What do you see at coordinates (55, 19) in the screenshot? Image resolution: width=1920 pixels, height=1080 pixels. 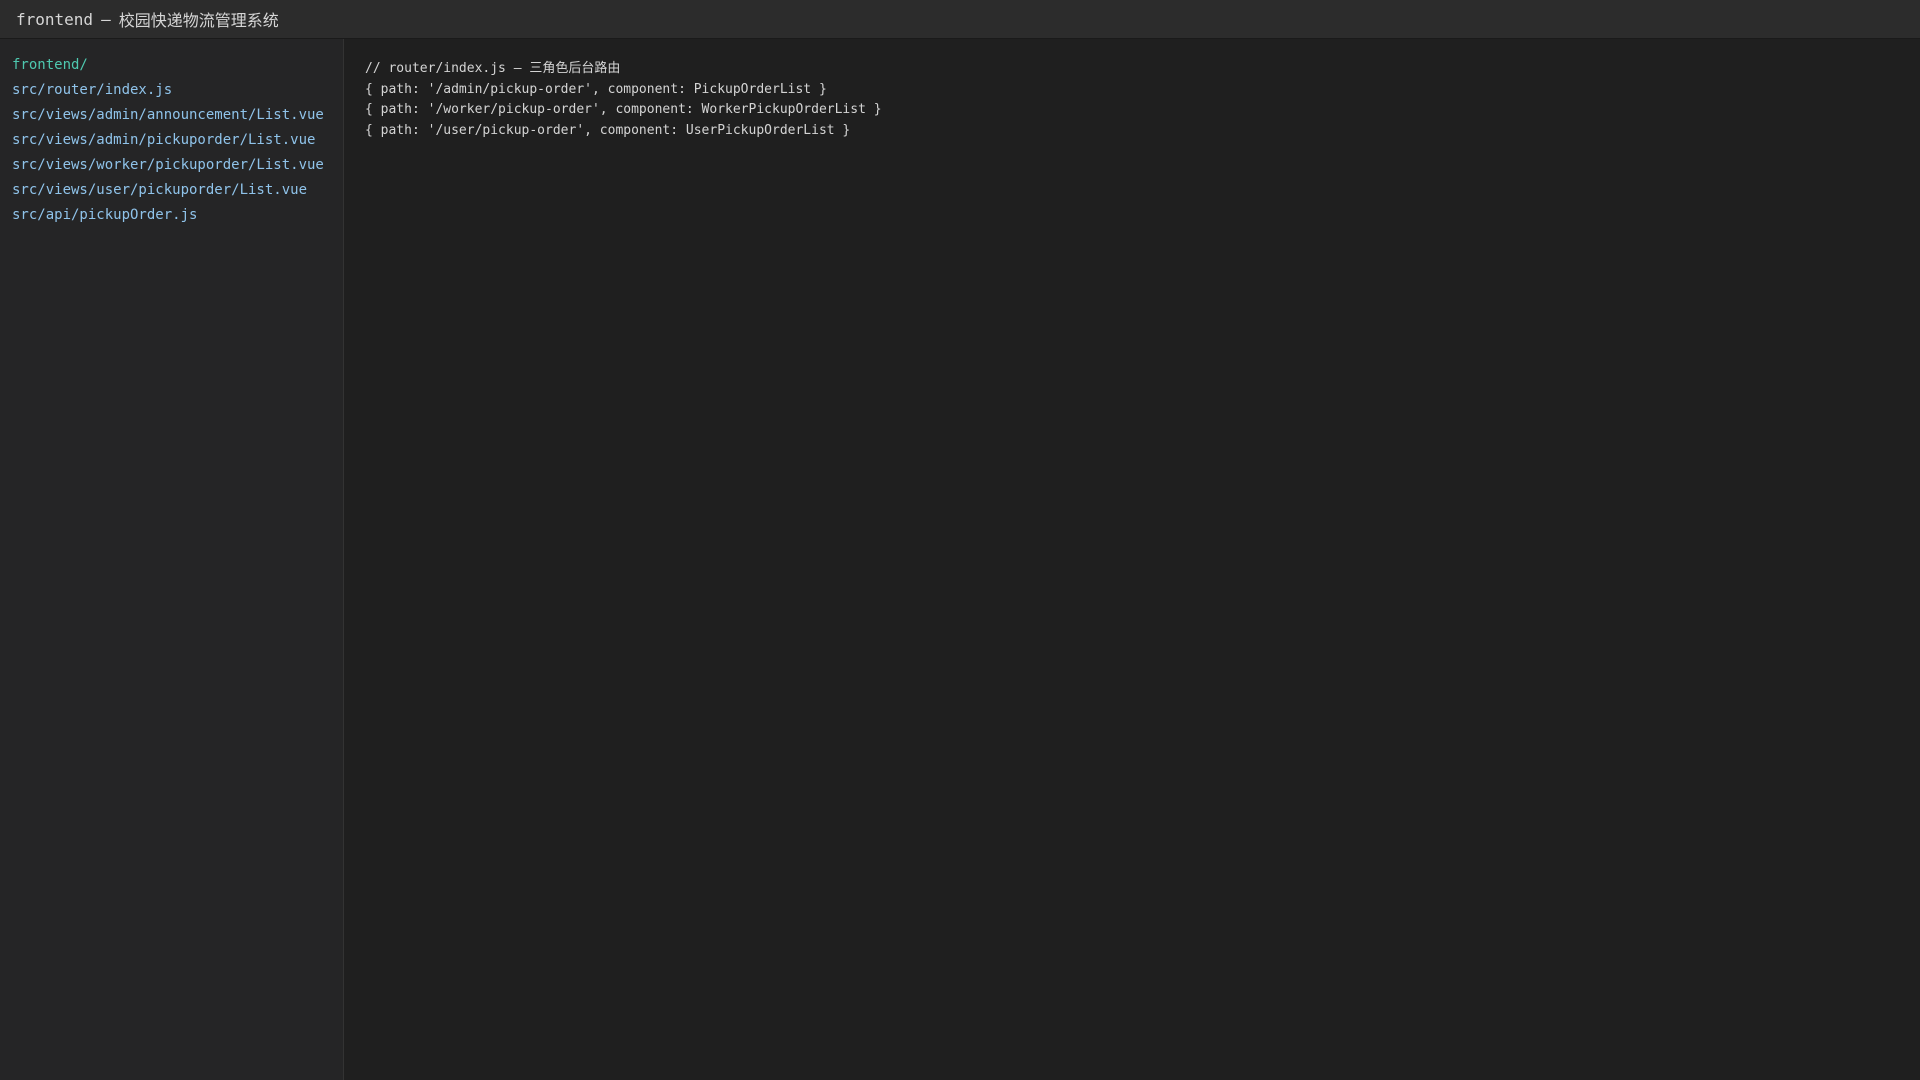 I see `window-title-project: frontend` at bounding box center [55, 19].